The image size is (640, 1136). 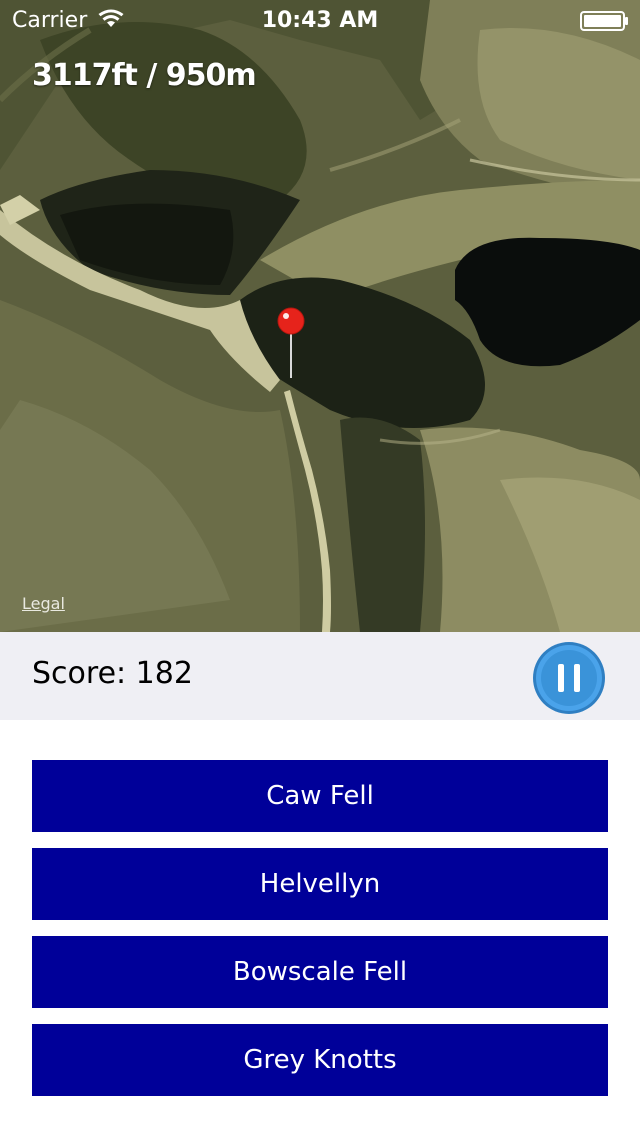 I want to click on map-pin-icon, so click(x=291, y=343).